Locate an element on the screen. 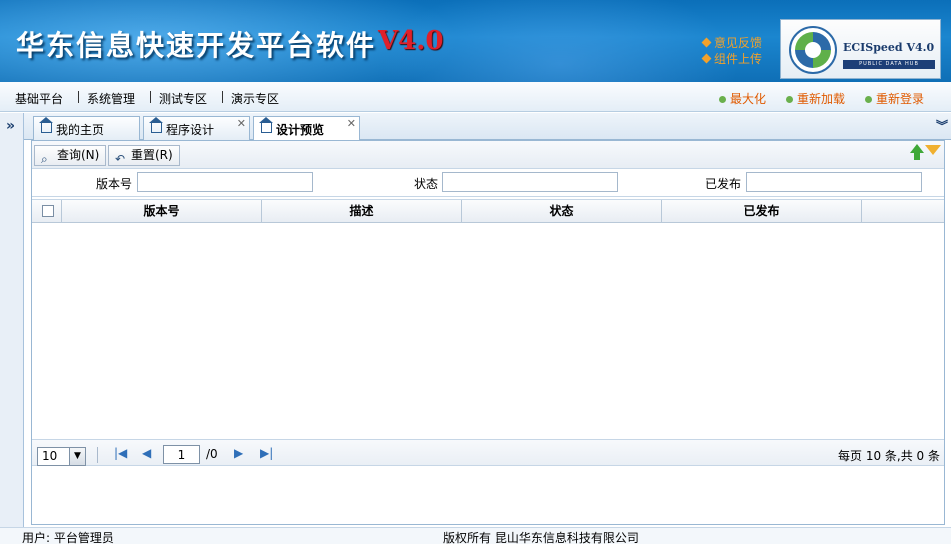 Image resolution: width=951 pixels, height=546 pixels. logo-emblem-icon is located at coordinates (813, 50).